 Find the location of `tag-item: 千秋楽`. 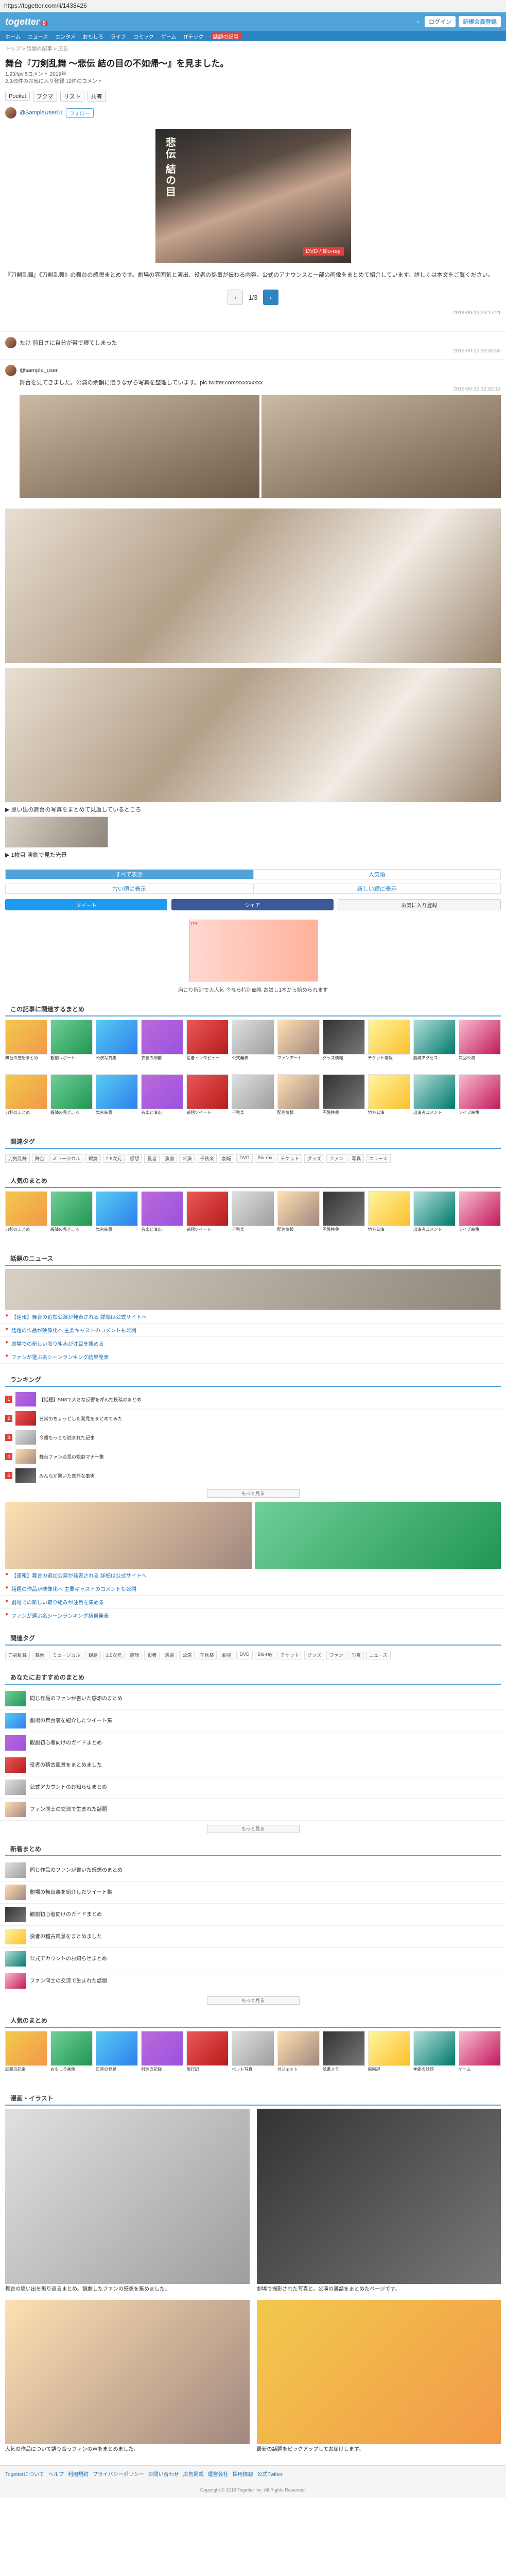

tag-item: 千秋楽 is located at coordinates (207, 1655).